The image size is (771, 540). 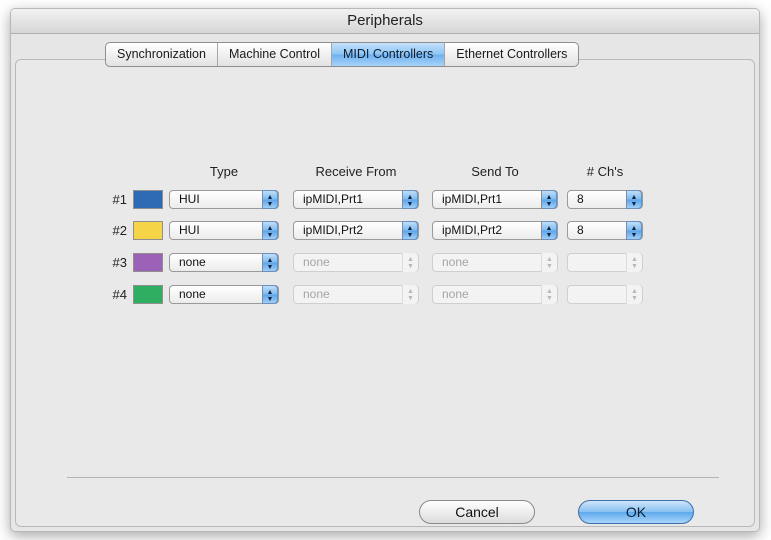 I want to click on send-to-popup: ipMIDI,Prt1 ▲ ▼, so click(x=495, y=199).